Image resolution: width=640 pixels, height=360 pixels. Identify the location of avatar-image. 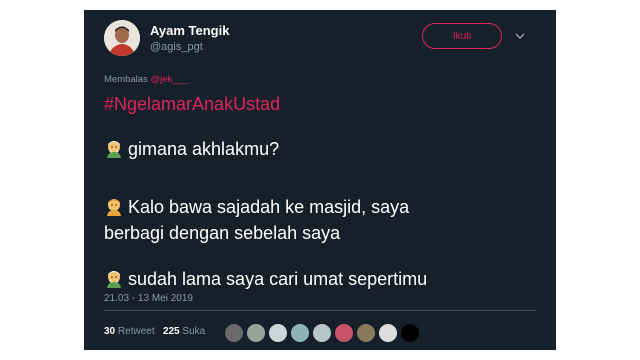
(122, 38).